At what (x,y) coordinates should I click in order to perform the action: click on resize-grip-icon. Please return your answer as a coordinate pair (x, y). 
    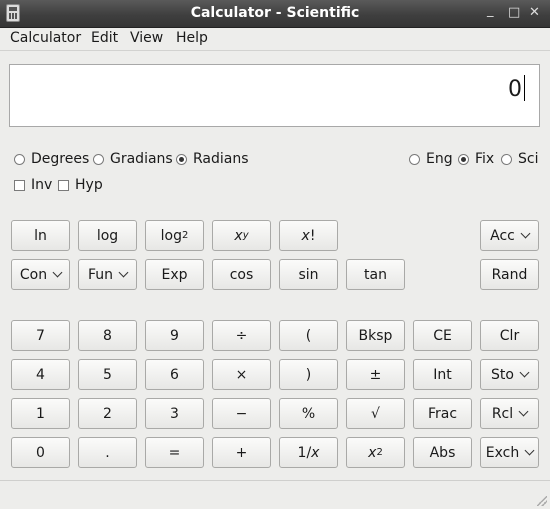
    Looking at the image, I should click on (542, 501).